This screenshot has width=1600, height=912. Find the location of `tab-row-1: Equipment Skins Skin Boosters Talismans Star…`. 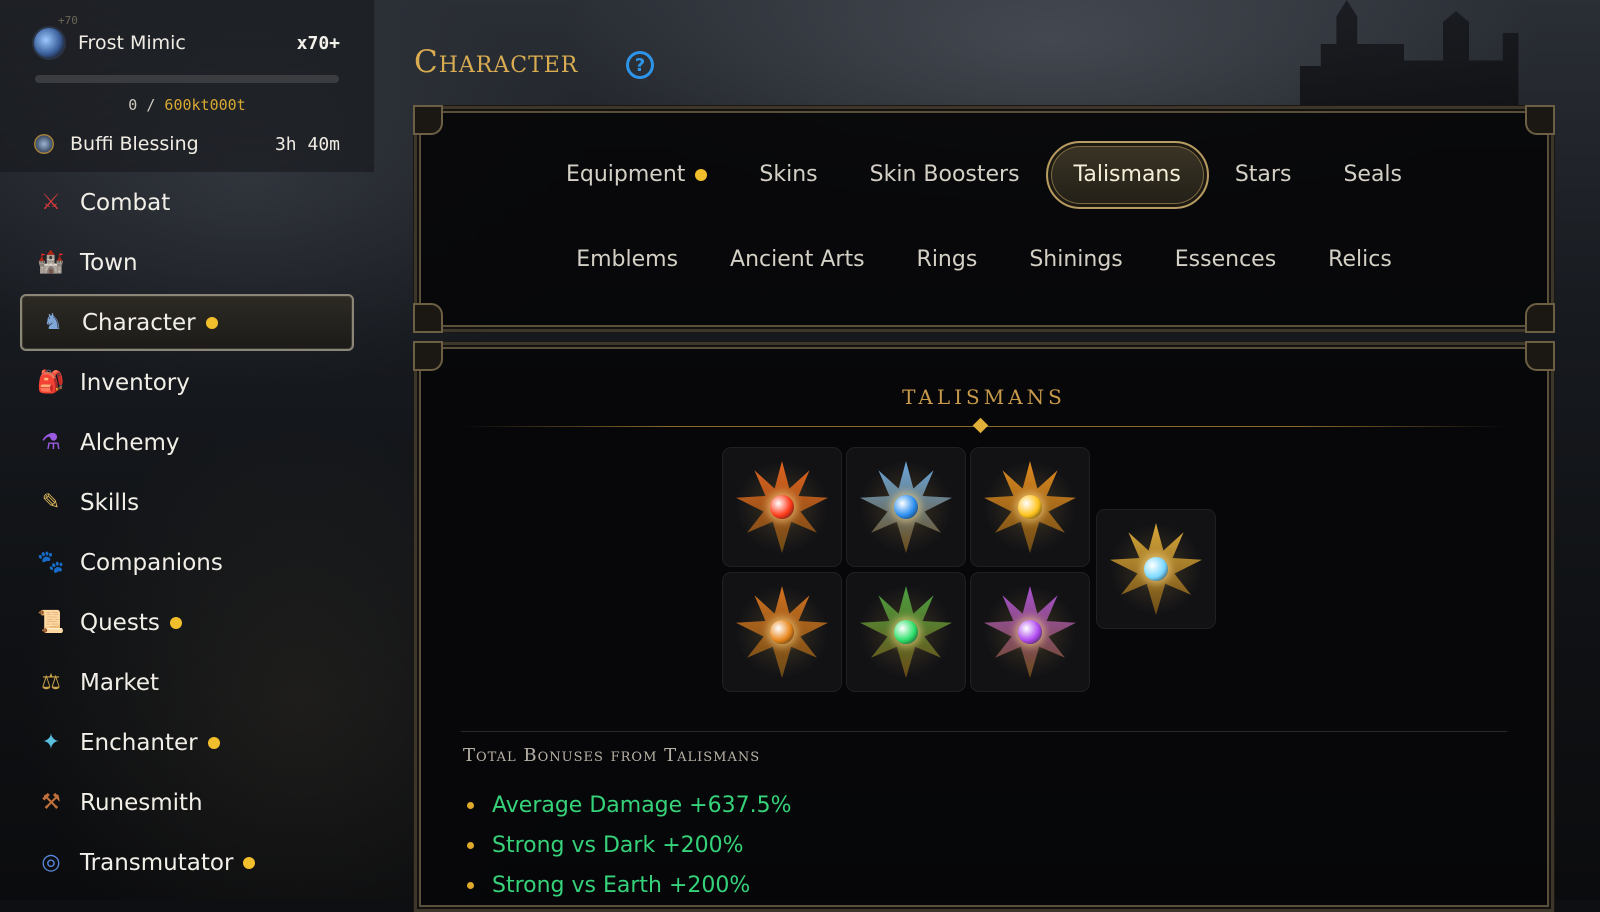

tab-row-1: Equipment Skins Skin Boosters Talismans Star… is located at coordinates (984, 175).